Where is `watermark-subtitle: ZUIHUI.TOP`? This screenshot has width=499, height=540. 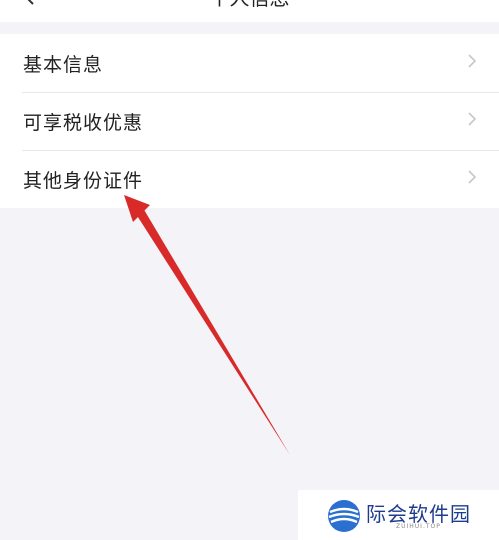 watermark-subtitle: ZUIHUI.TOP is located at coordinates (418, 526).